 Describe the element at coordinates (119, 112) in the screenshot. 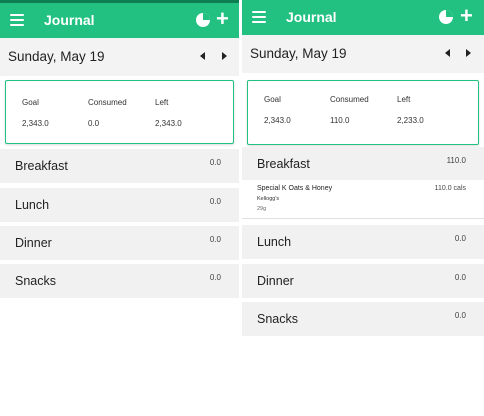

I see `calorie-summary-card: Goal Consumed Left 2,343.0 0.0 2,343.0` at that location.